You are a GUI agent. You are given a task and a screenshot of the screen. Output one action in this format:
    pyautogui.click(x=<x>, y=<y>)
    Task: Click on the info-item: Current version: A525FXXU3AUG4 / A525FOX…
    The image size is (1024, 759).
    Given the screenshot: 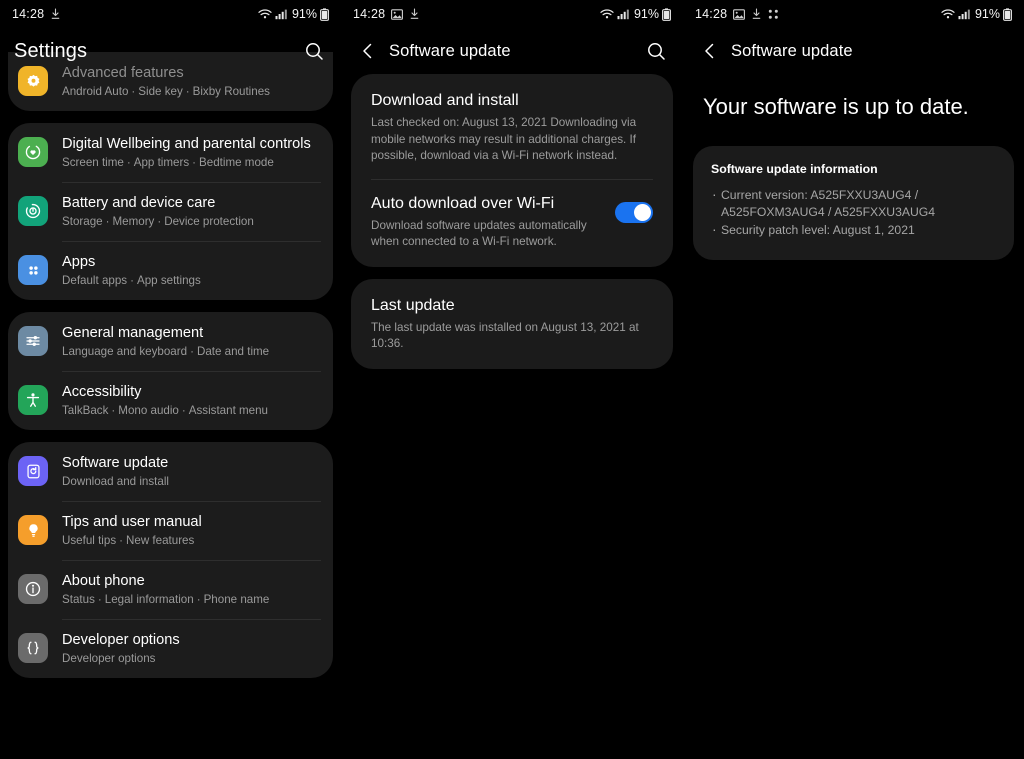 What is the action you would take?
    pyautogui.click(x=853, y=203)
    